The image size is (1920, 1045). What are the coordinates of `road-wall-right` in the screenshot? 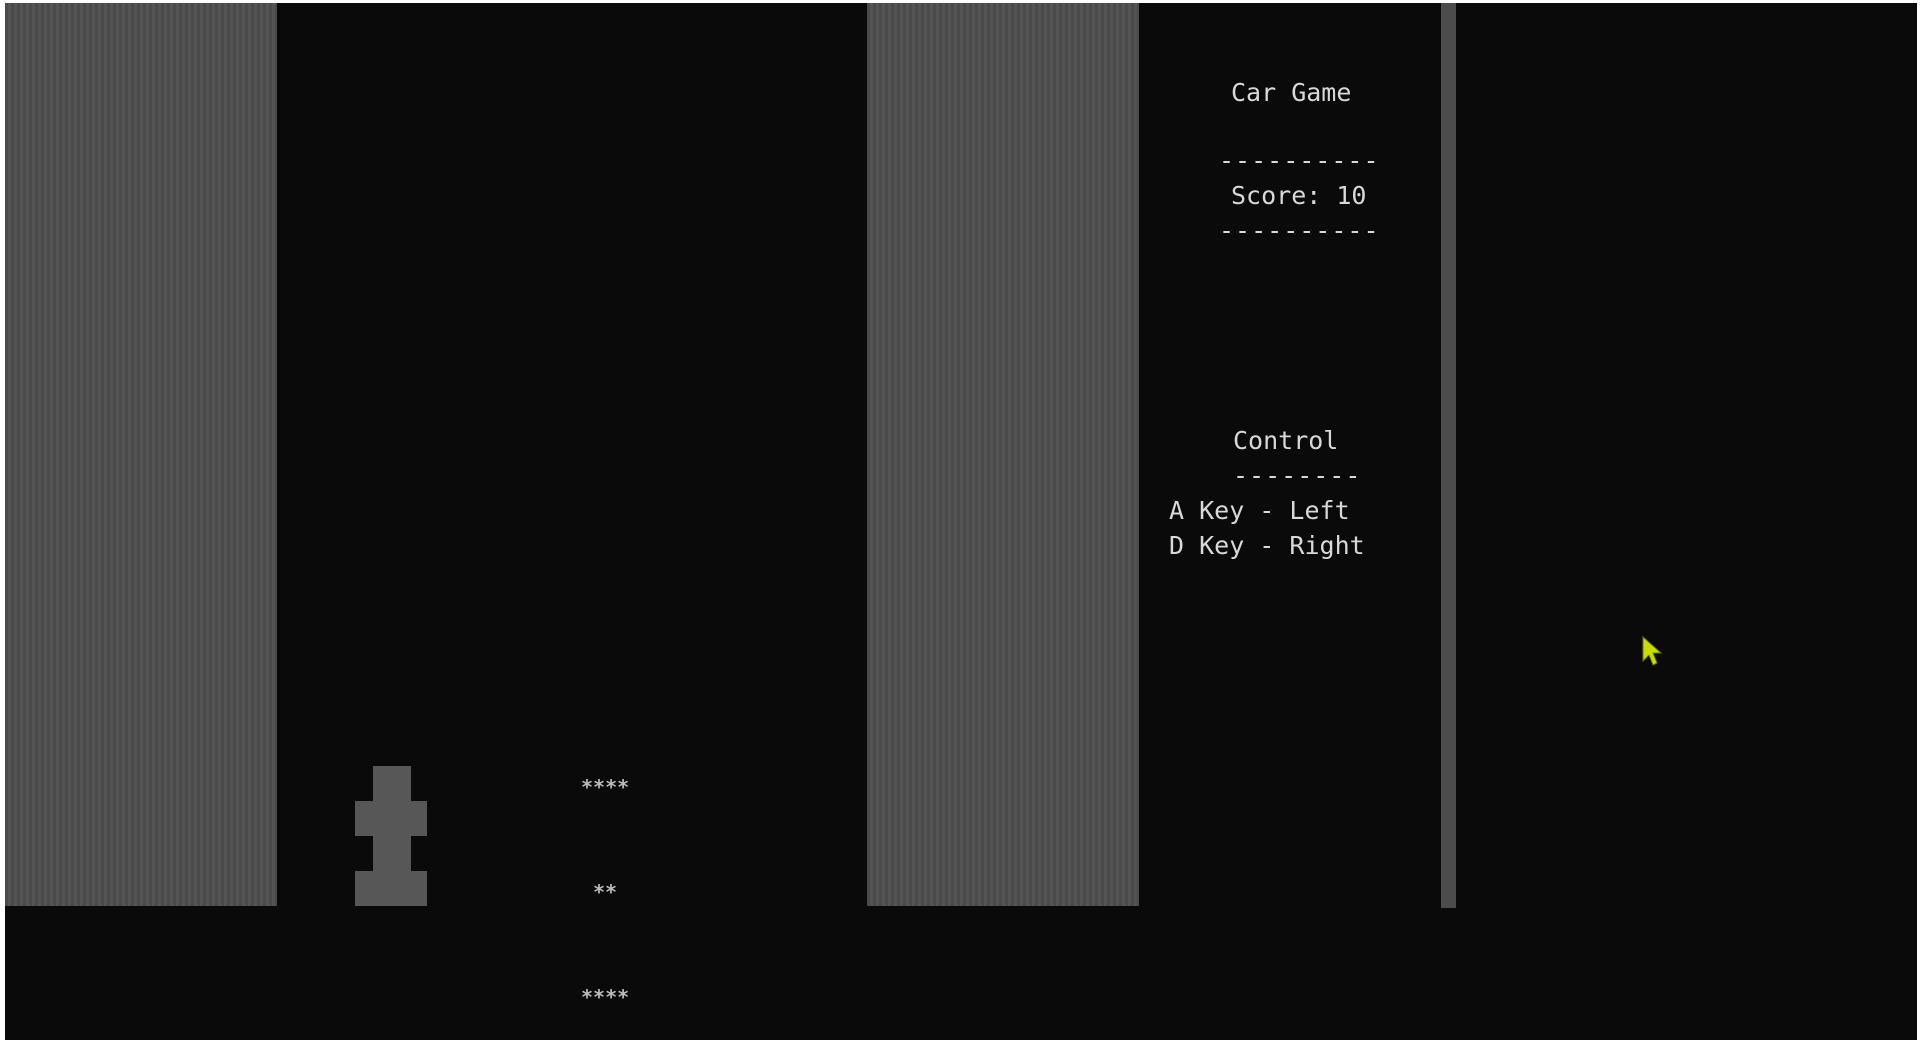 It's located at (1003, 454).